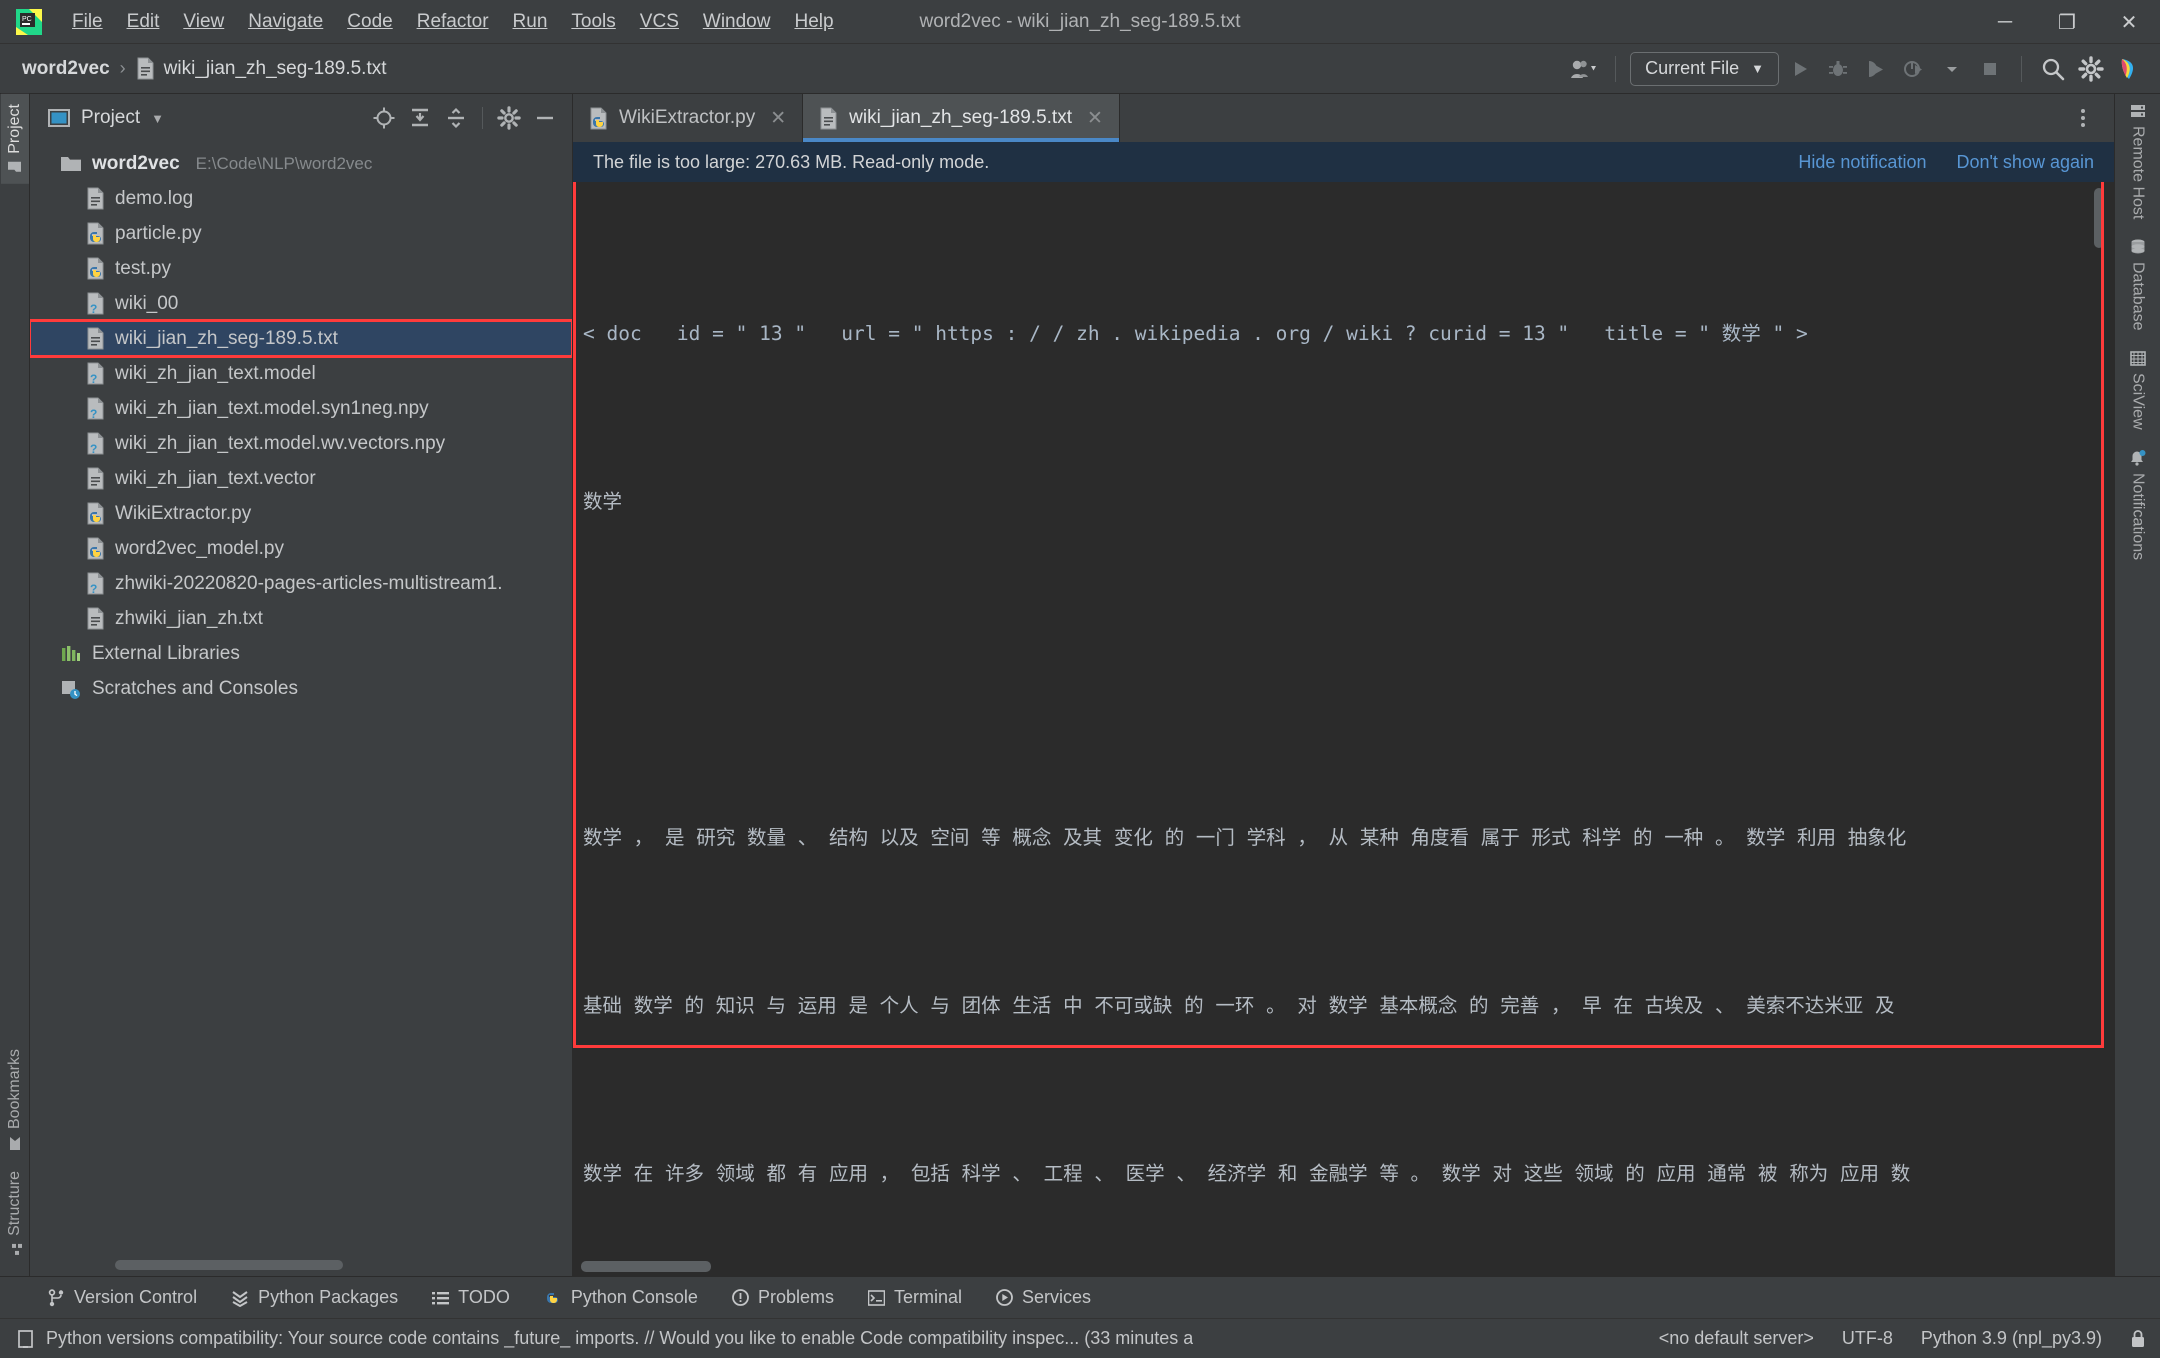 This screenshot has height=1358, width=2160. What do you see at coordinates (280, 443) in the screenshot?
I see `tree-item-label: wiki_zh_jian_text.model.wv.vectors.npy` at bounding box center [280, 443].